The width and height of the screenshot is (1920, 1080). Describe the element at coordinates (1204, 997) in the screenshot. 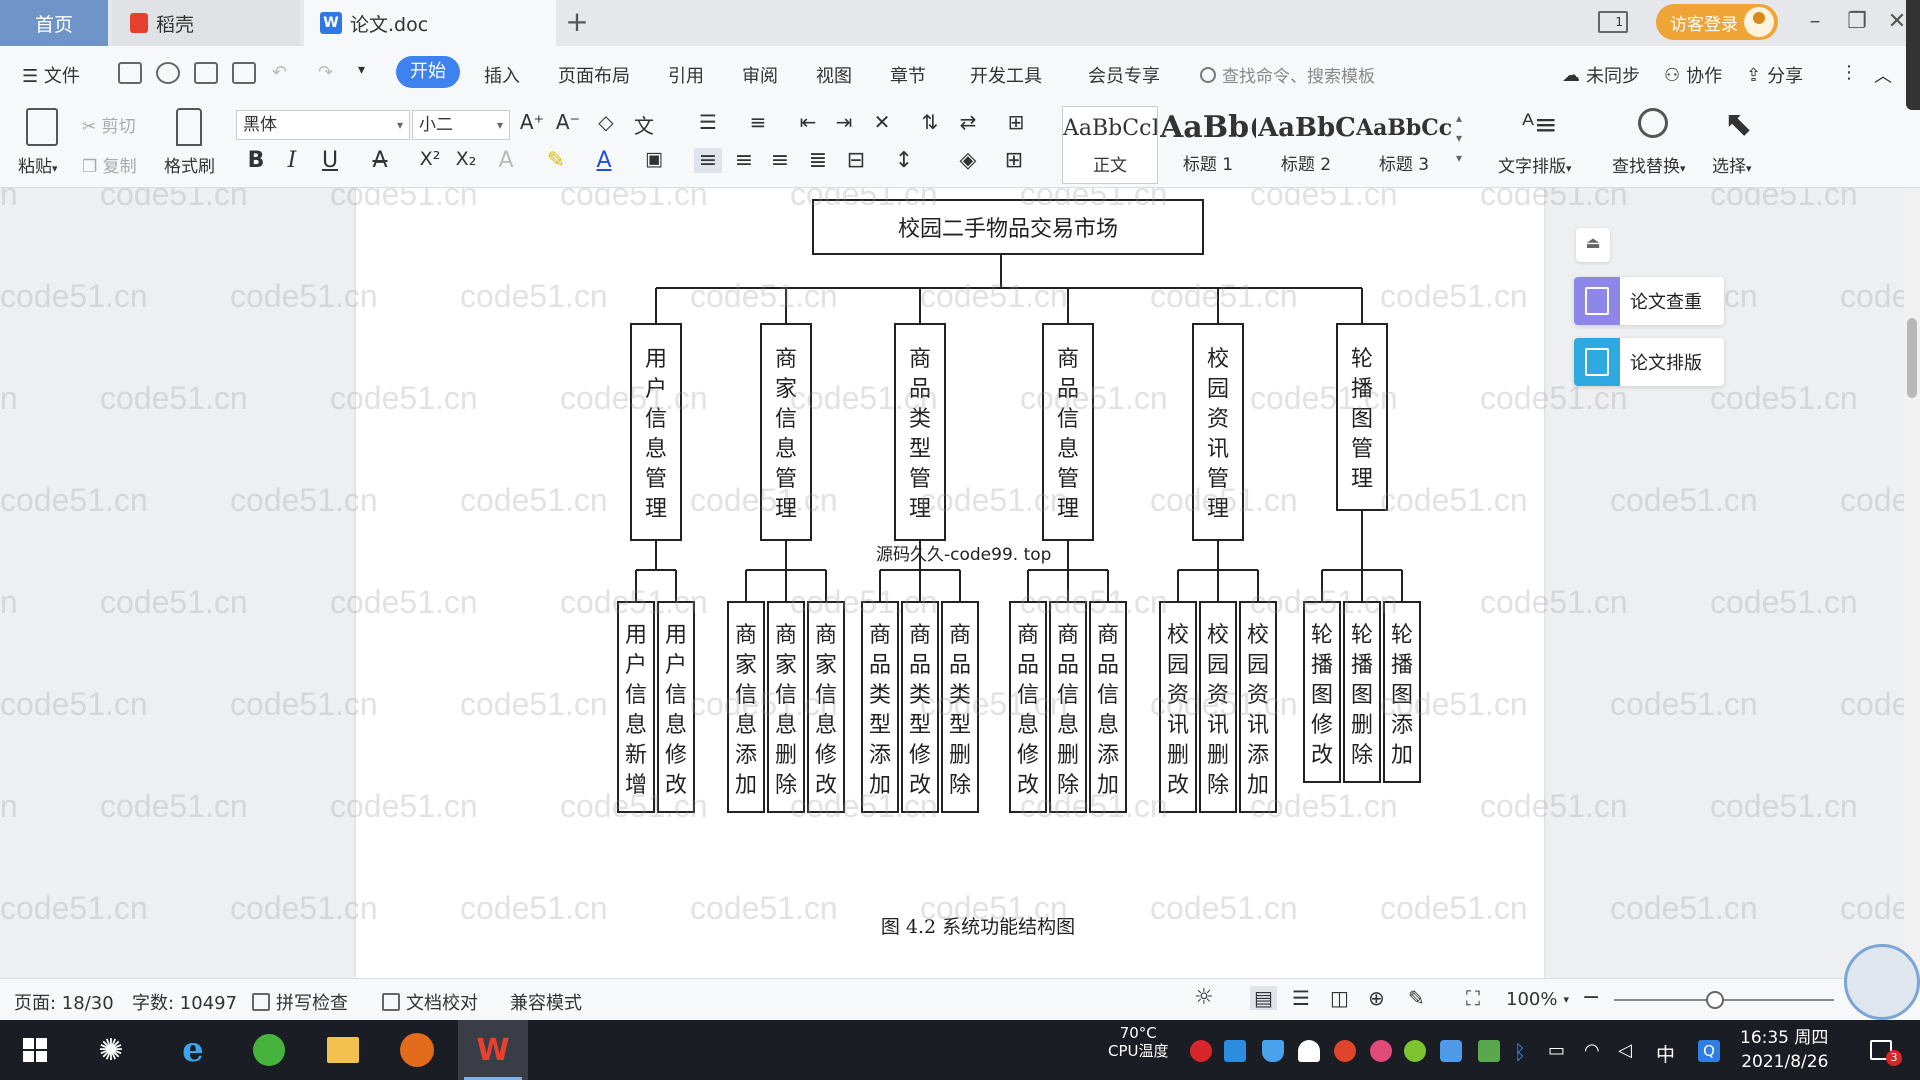

I see `eye-protect-icon: ☼` at that location.